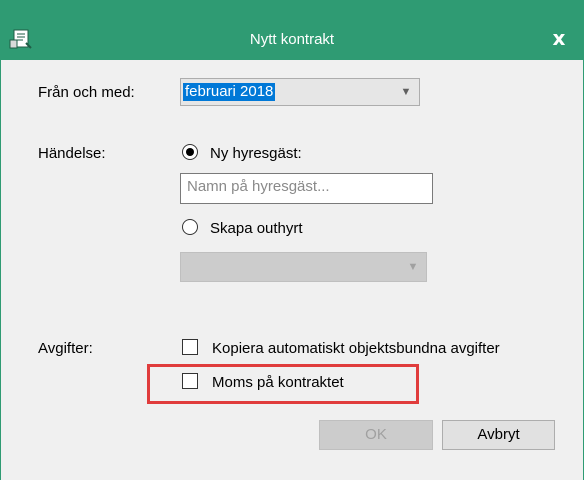 This screenshot has height=480, width=584. What do you see at coordinates (190, 347) in the screenshot?
I see `copy-fees-checkbox` at bounding box center [190, 347].